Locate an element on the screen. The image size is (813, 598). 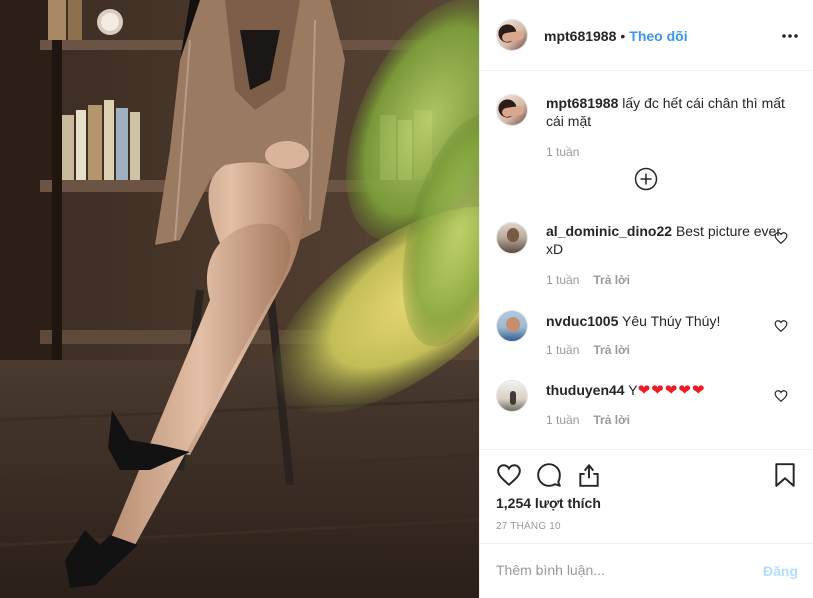
likes-count: 1,254 lượt thích is located at coordinates (548, 503).